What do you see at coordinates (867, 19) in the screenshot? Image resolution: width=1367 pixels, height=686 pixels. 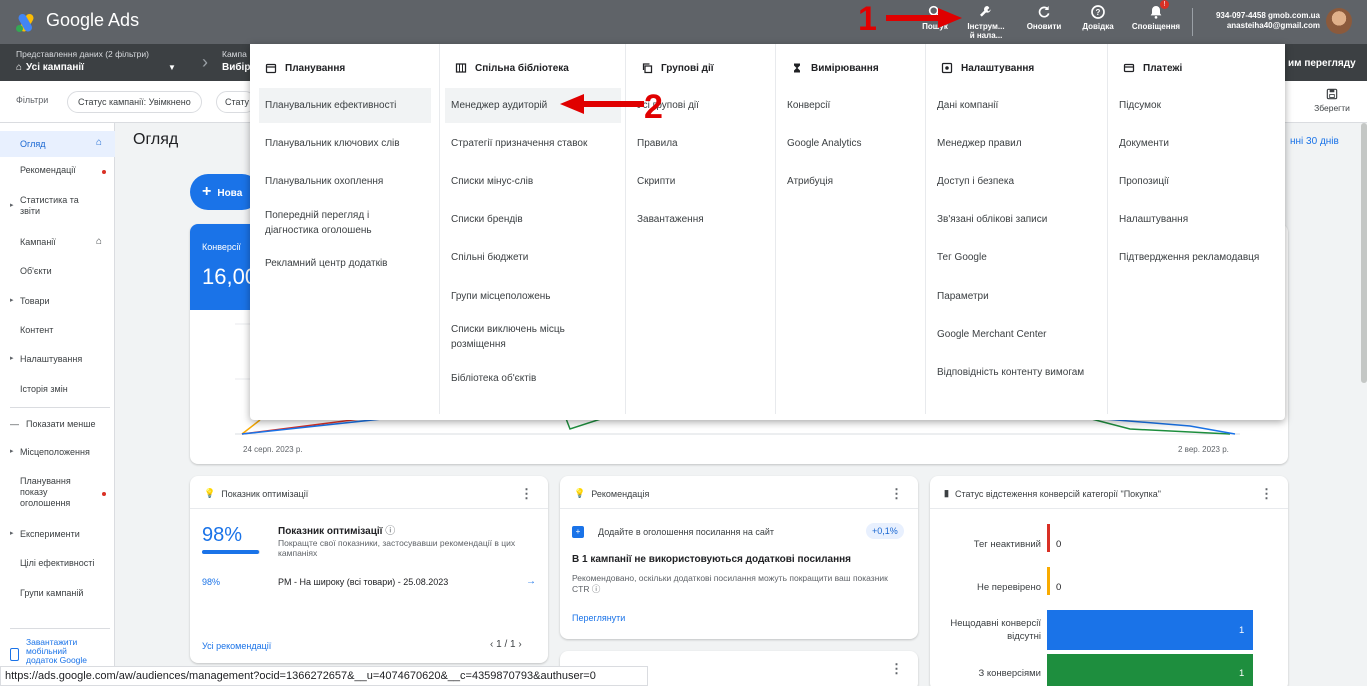 I see `annotation-number-1: 1` at bounding box center [867, 19].